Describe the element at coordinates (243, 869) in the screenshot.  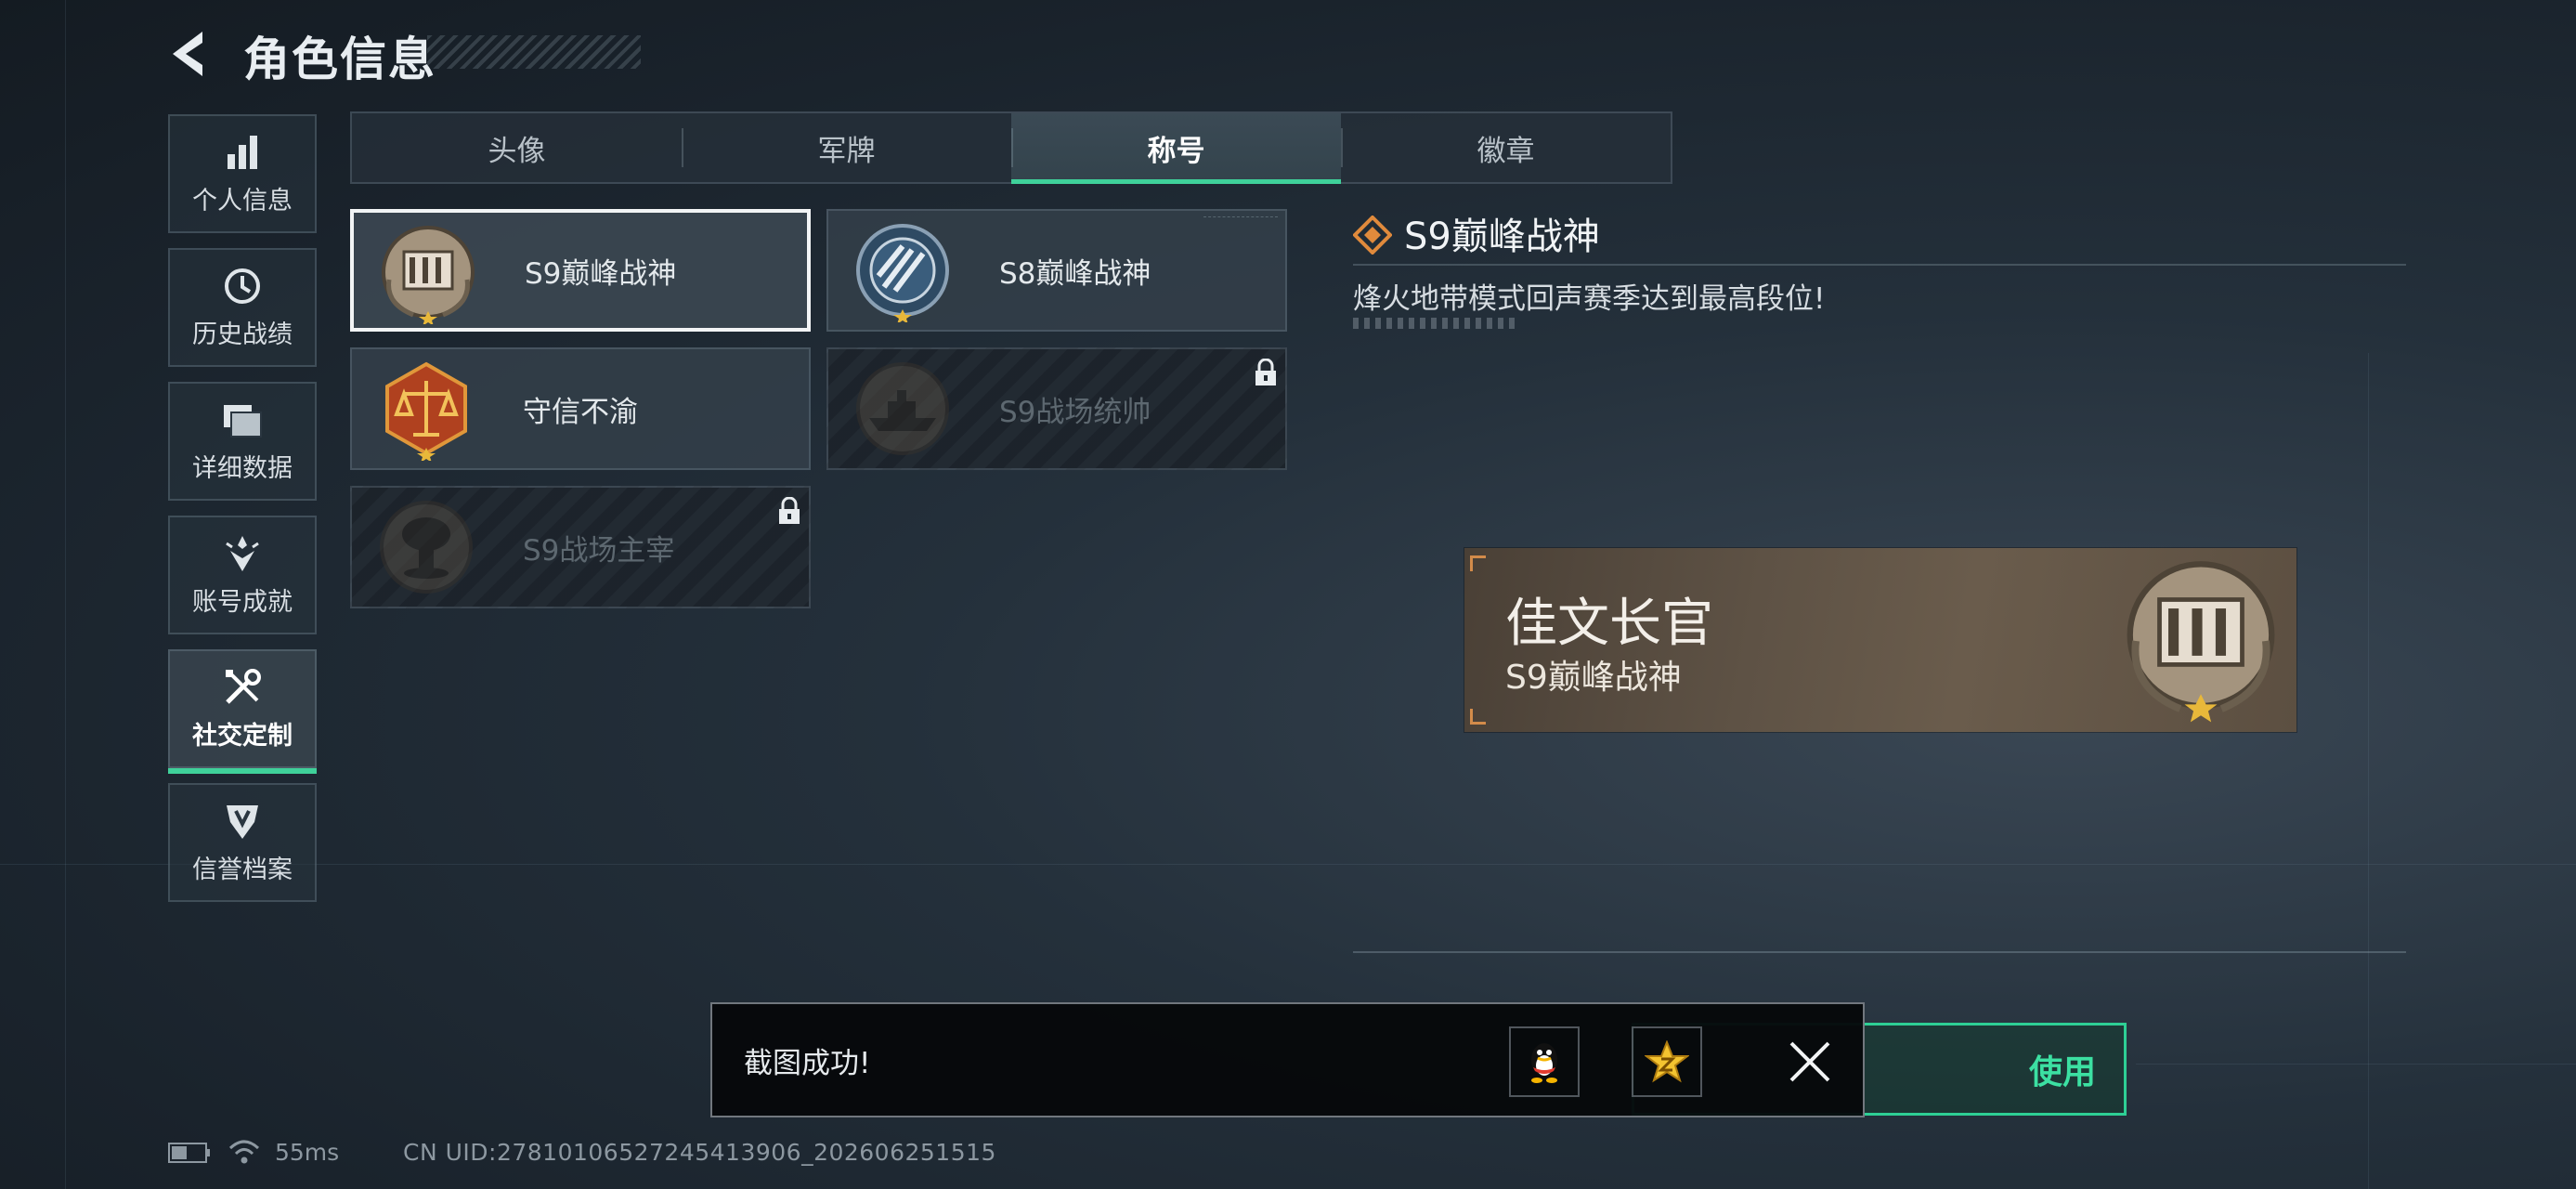
I see `sidebar-item-label: 信誉档案` at that location.